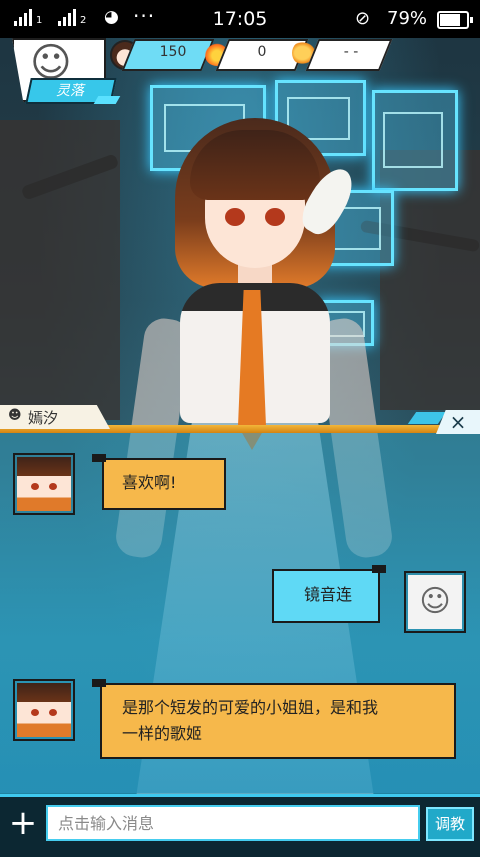 The image size is (480, 857). I want to click on character-eye-right, so click(275, 217).